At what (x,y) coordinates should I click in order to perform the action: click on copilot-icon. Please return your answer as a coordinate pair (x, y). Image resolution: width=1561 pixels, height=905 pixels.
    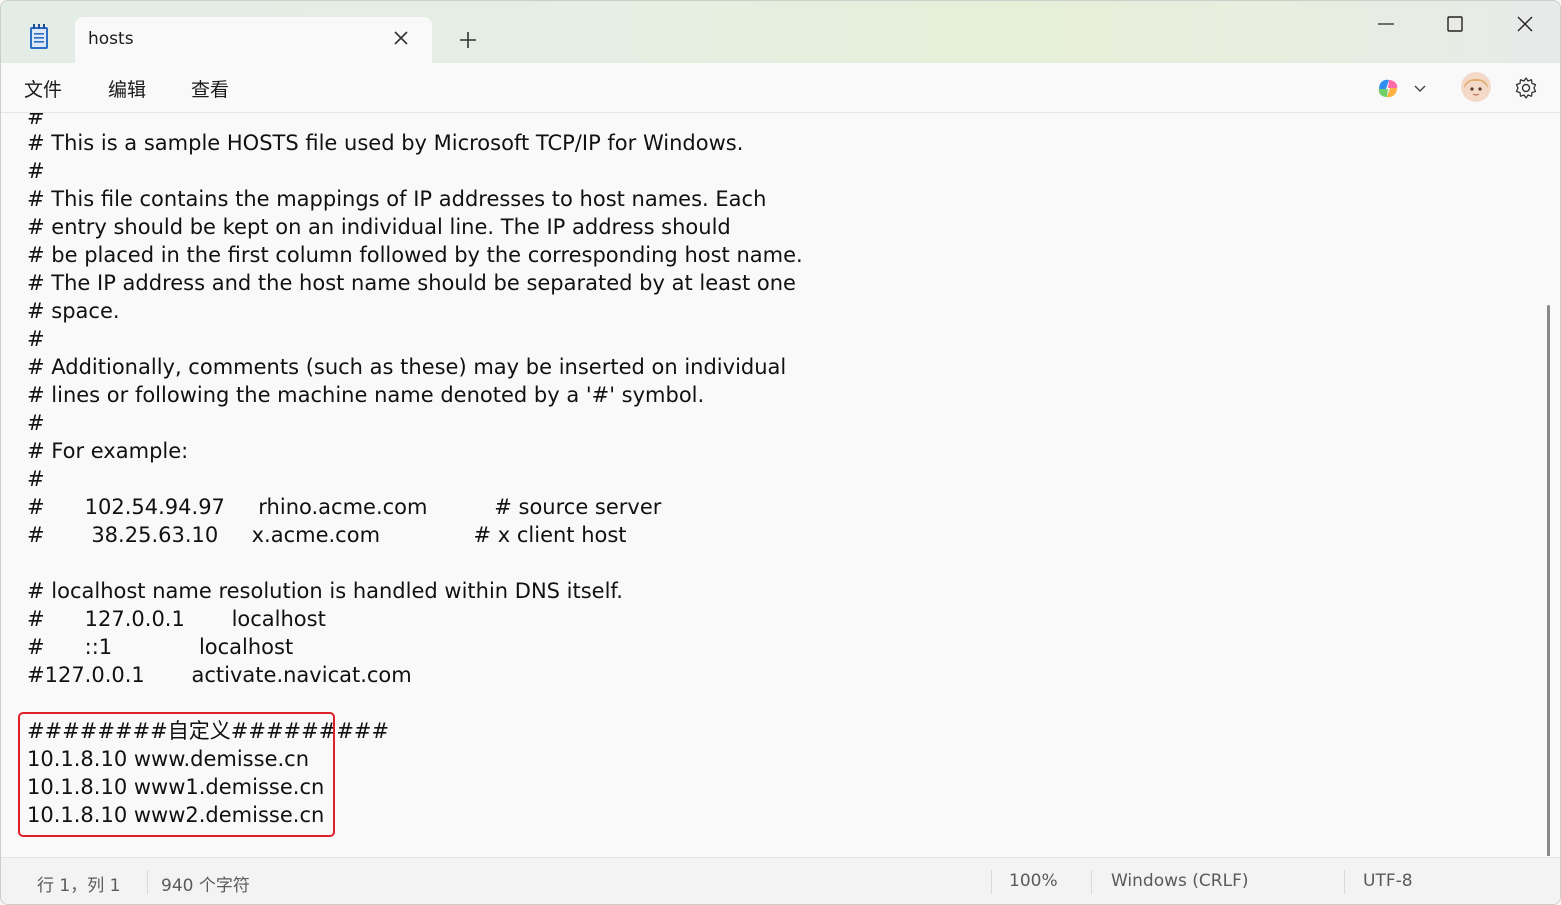
    Looking at the image, I should click on (1388, 88).